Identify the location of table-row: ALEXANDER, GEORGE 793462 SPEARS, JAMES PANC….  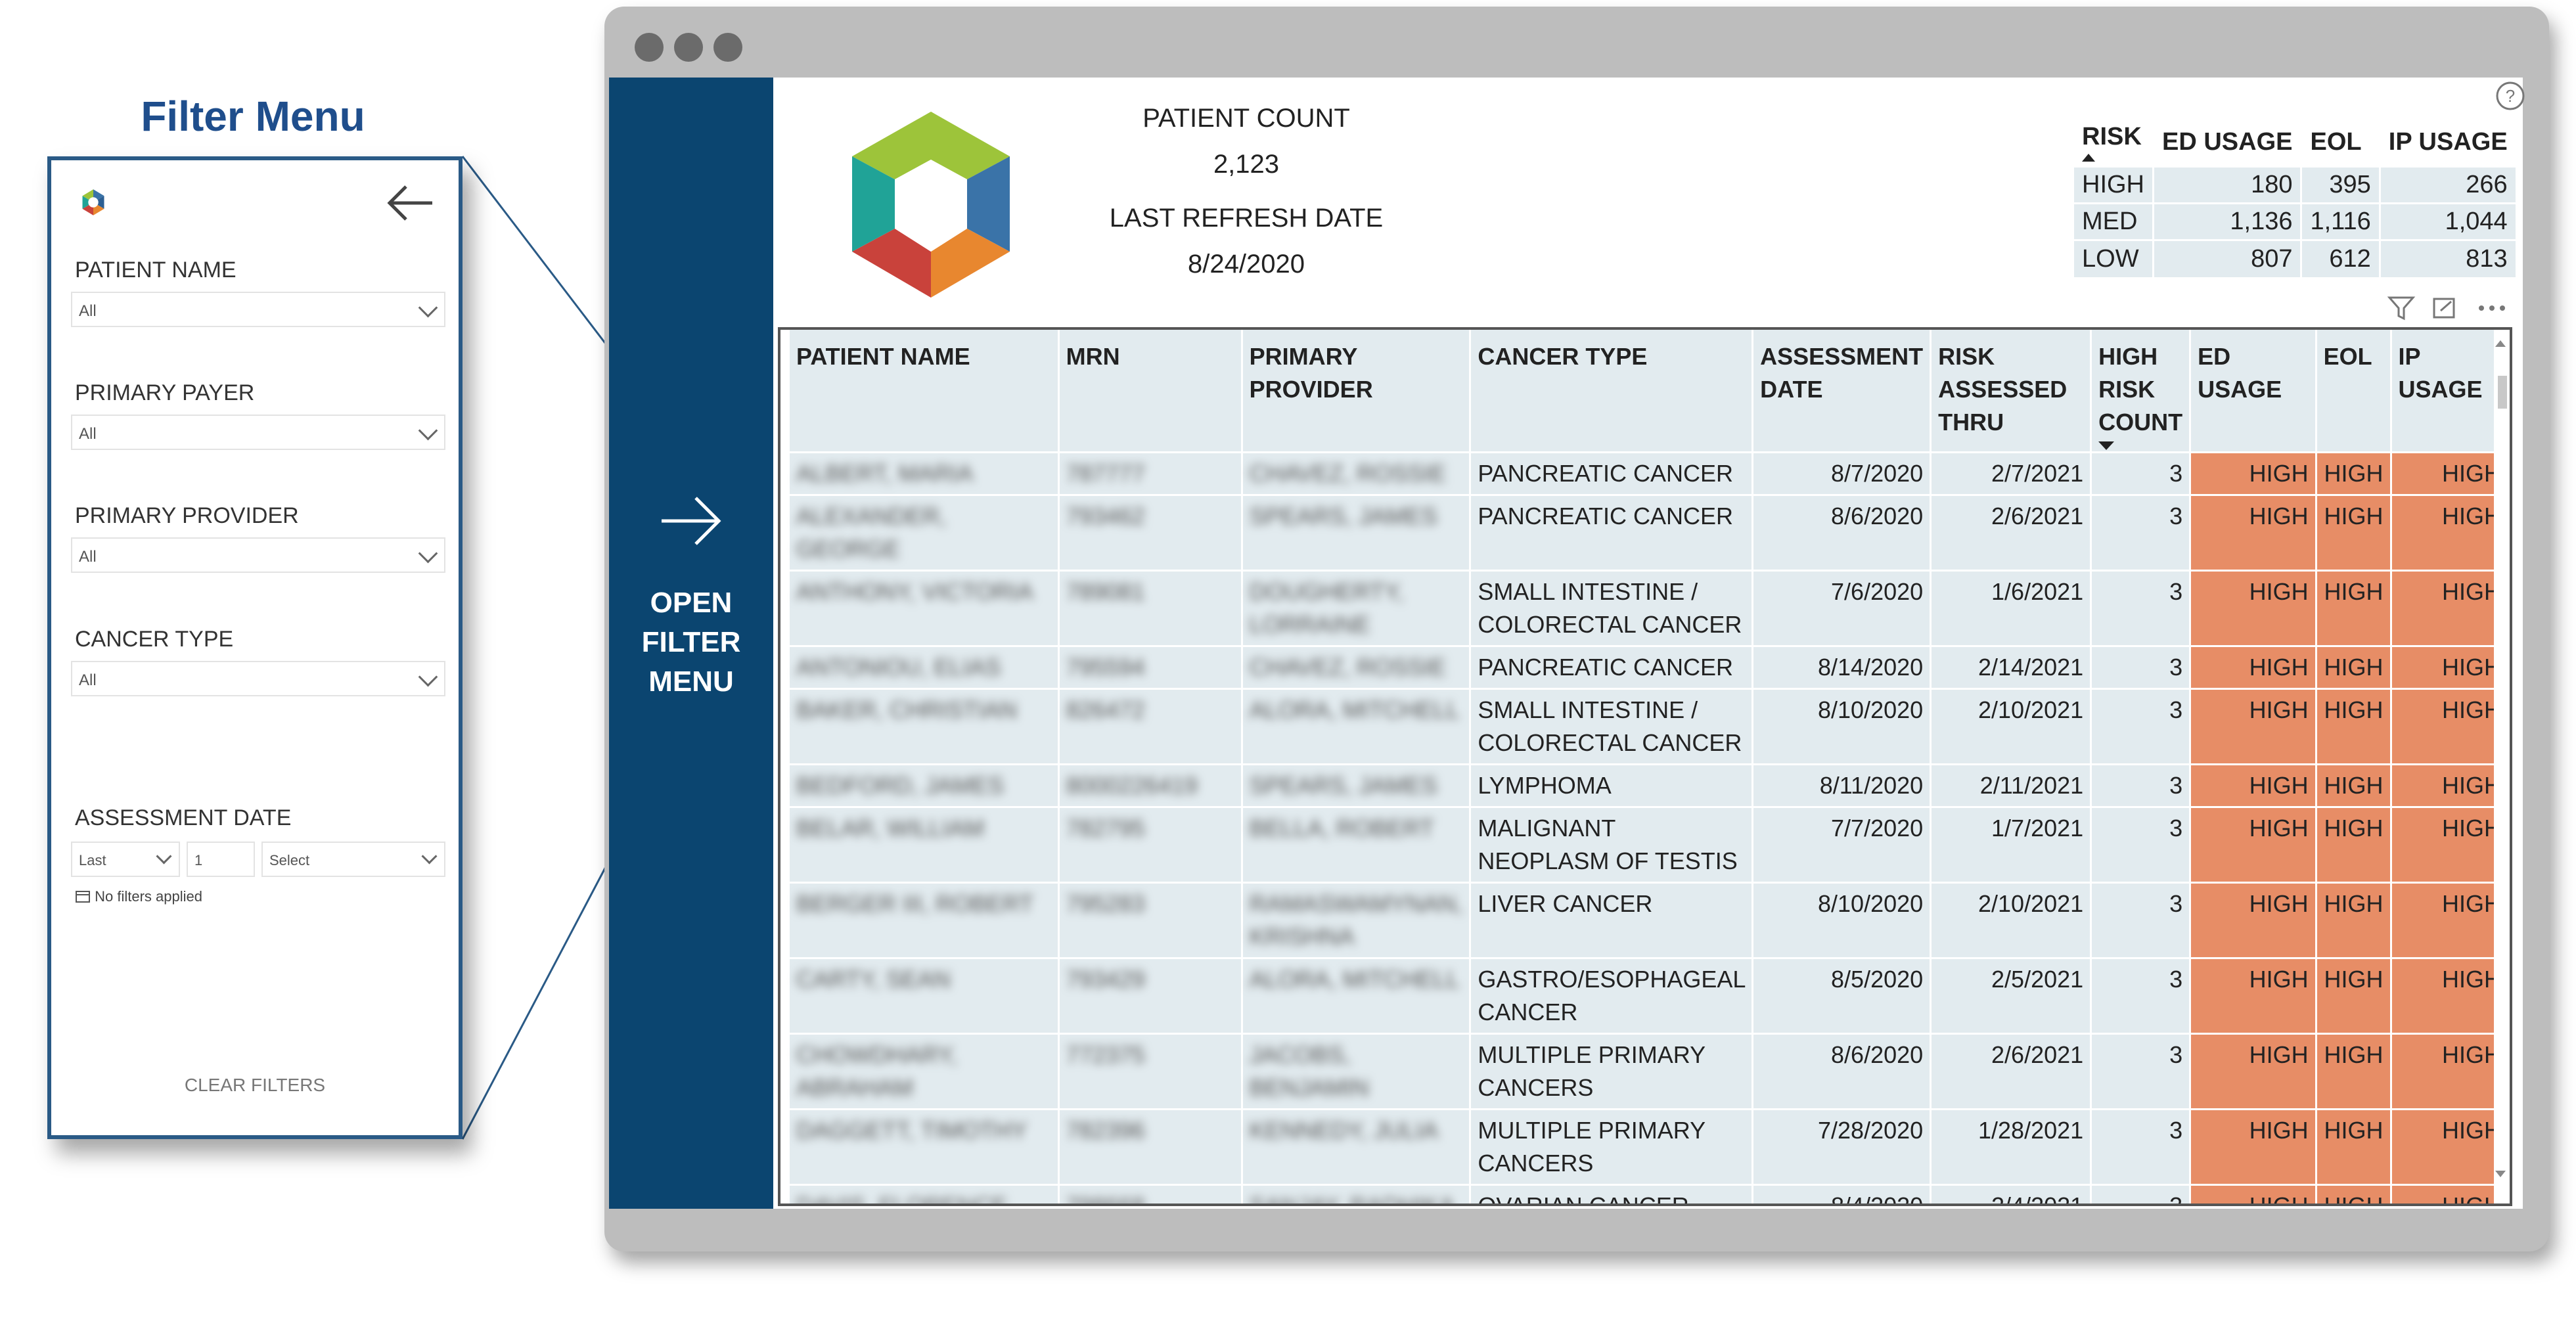
(1650, 531).